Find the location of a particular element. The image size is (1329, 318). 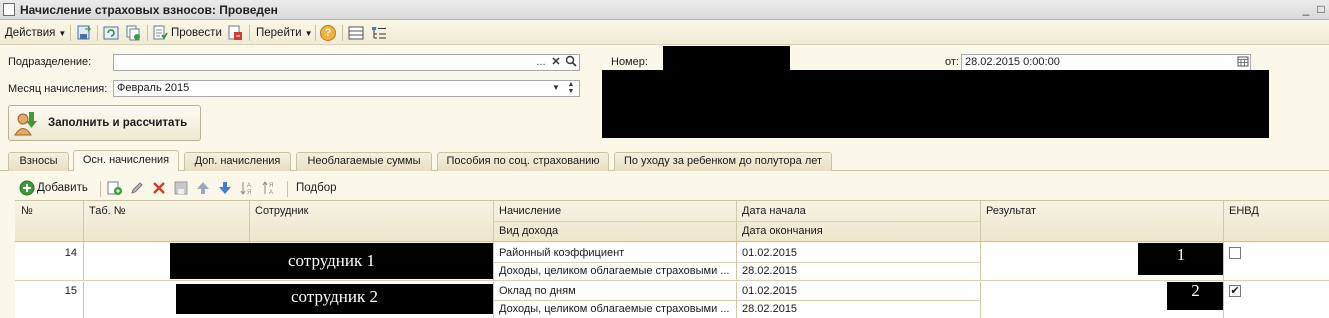

col-result: Результат is located at coordinates (1009, 211).